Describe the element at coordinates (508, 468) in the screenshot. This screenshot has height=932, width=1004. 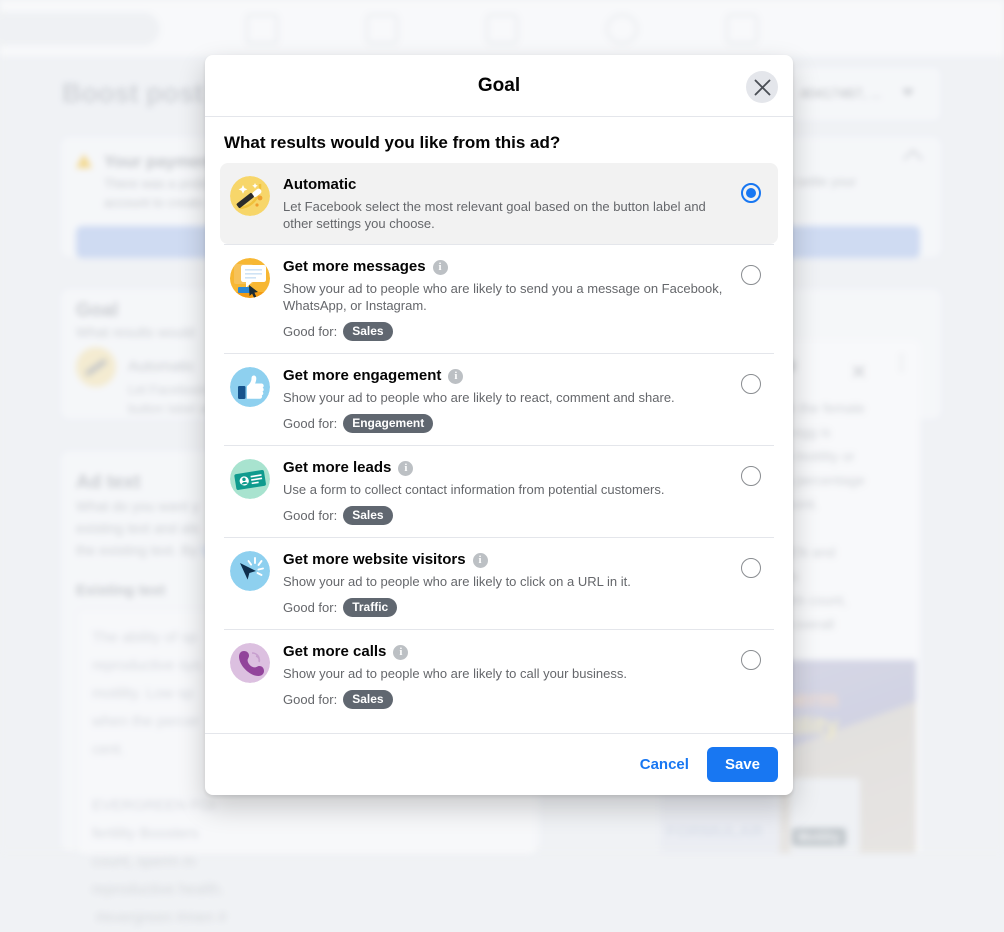
I see `goal-option-title-row: Get more leads i` at that location.